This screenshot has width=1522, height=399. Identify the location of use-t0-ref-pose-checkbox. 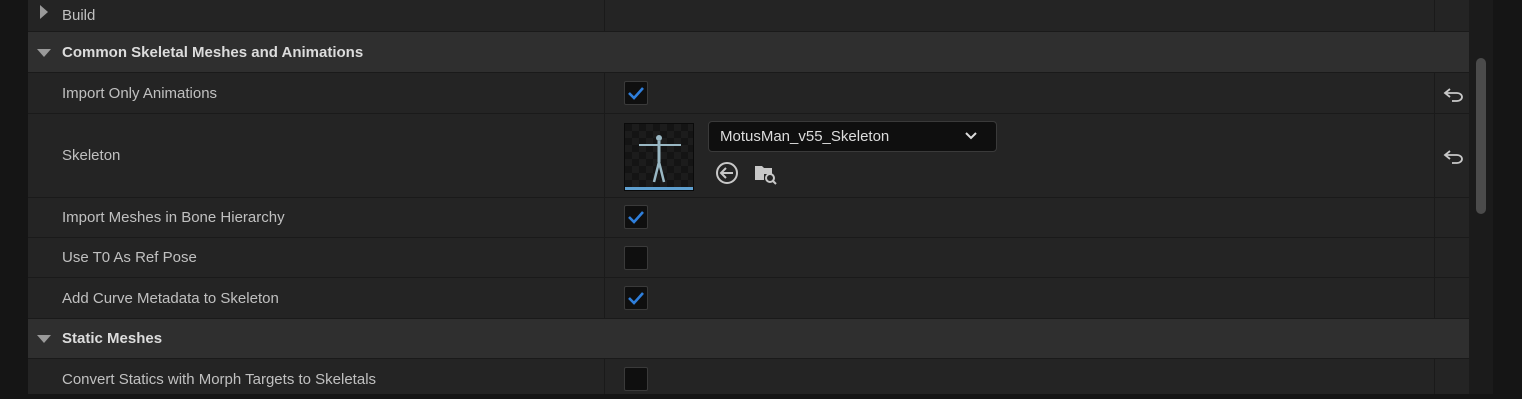
(636, 258).